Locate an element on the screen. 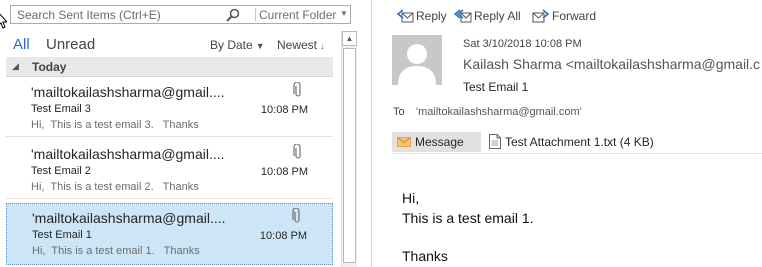 This screenshot has height=267, width=762. mouse-cursor-icon is located at coordinates (3, 21).